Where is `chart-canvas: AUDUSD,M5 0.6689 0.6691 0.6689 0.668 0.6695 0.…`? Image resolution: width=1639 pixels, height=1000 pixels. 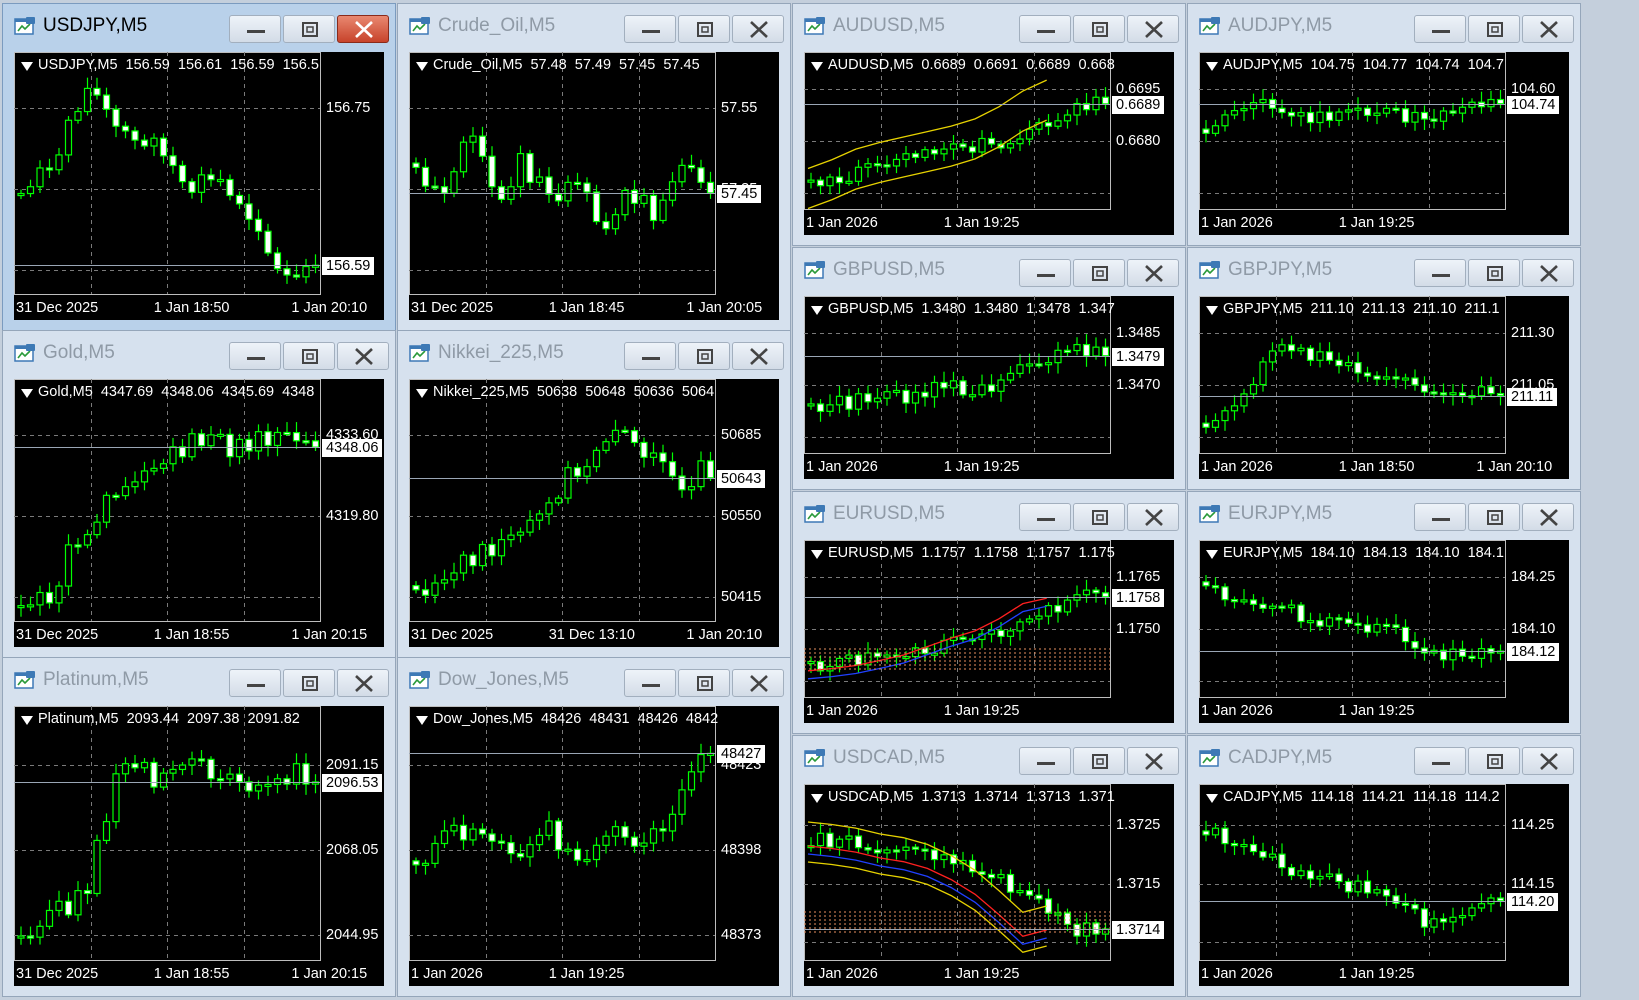
chart-canvas: AUDUSD,M5 0.6689 0.6691 0.6689 0.668 0.6695 0.… is located at coordinates (989, 143).